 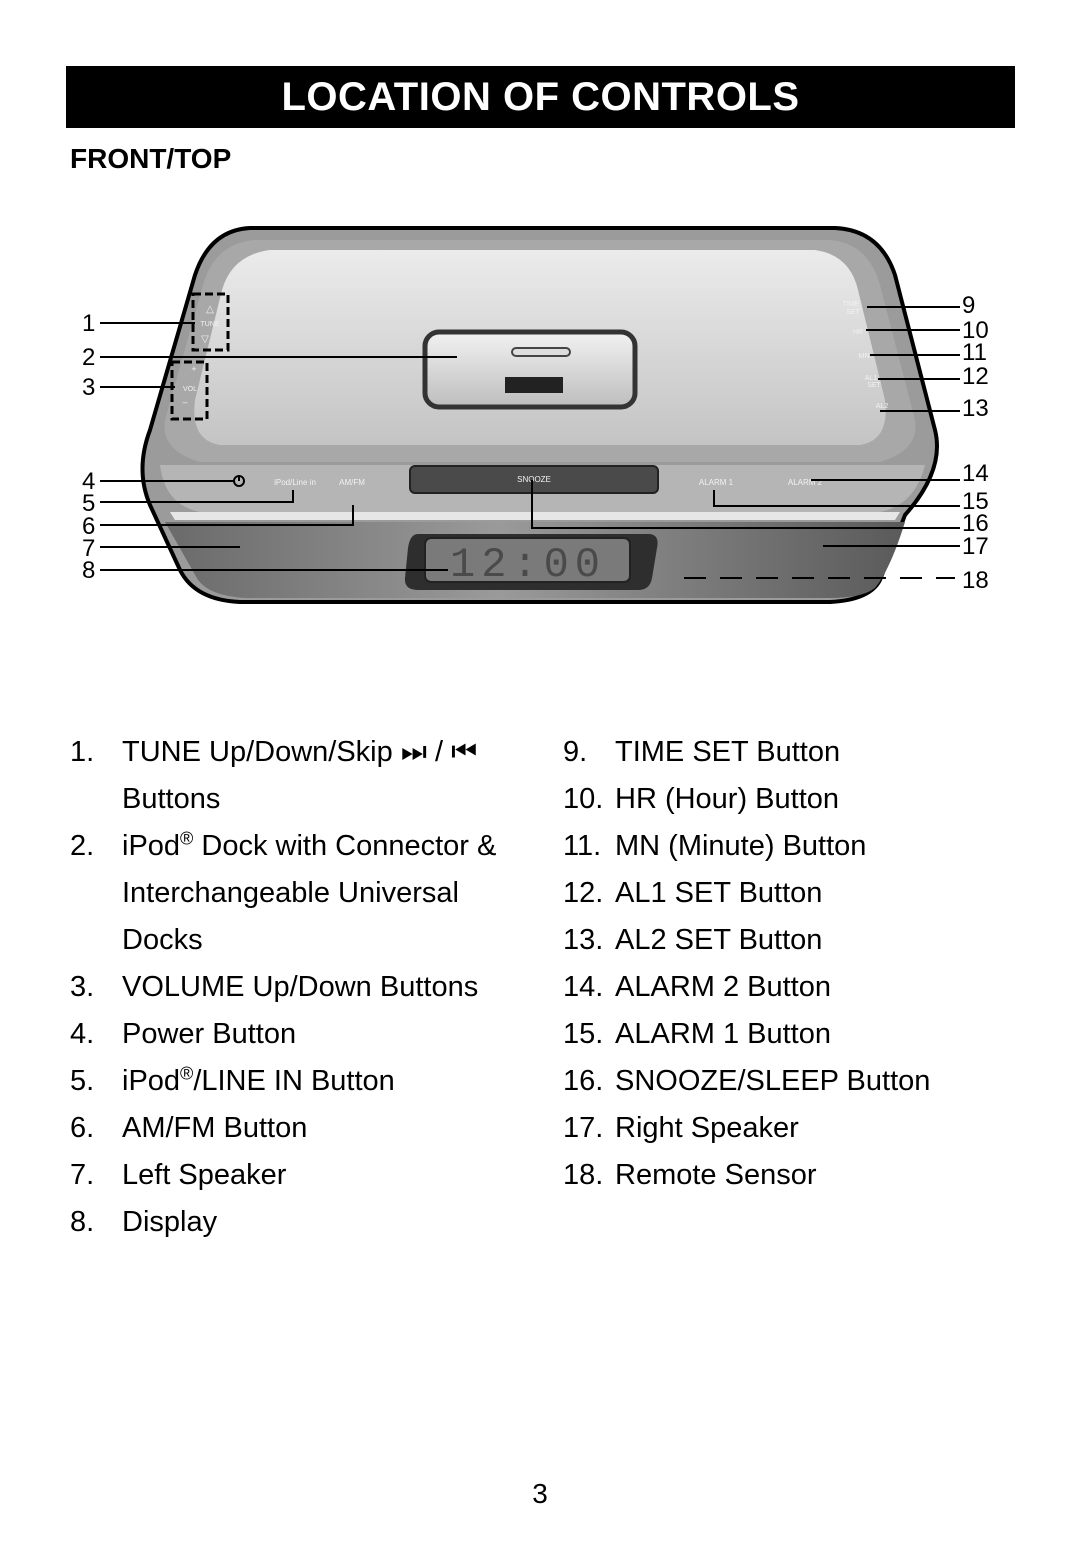 I want to click on ipod-dock, so click(x=530, y=369).